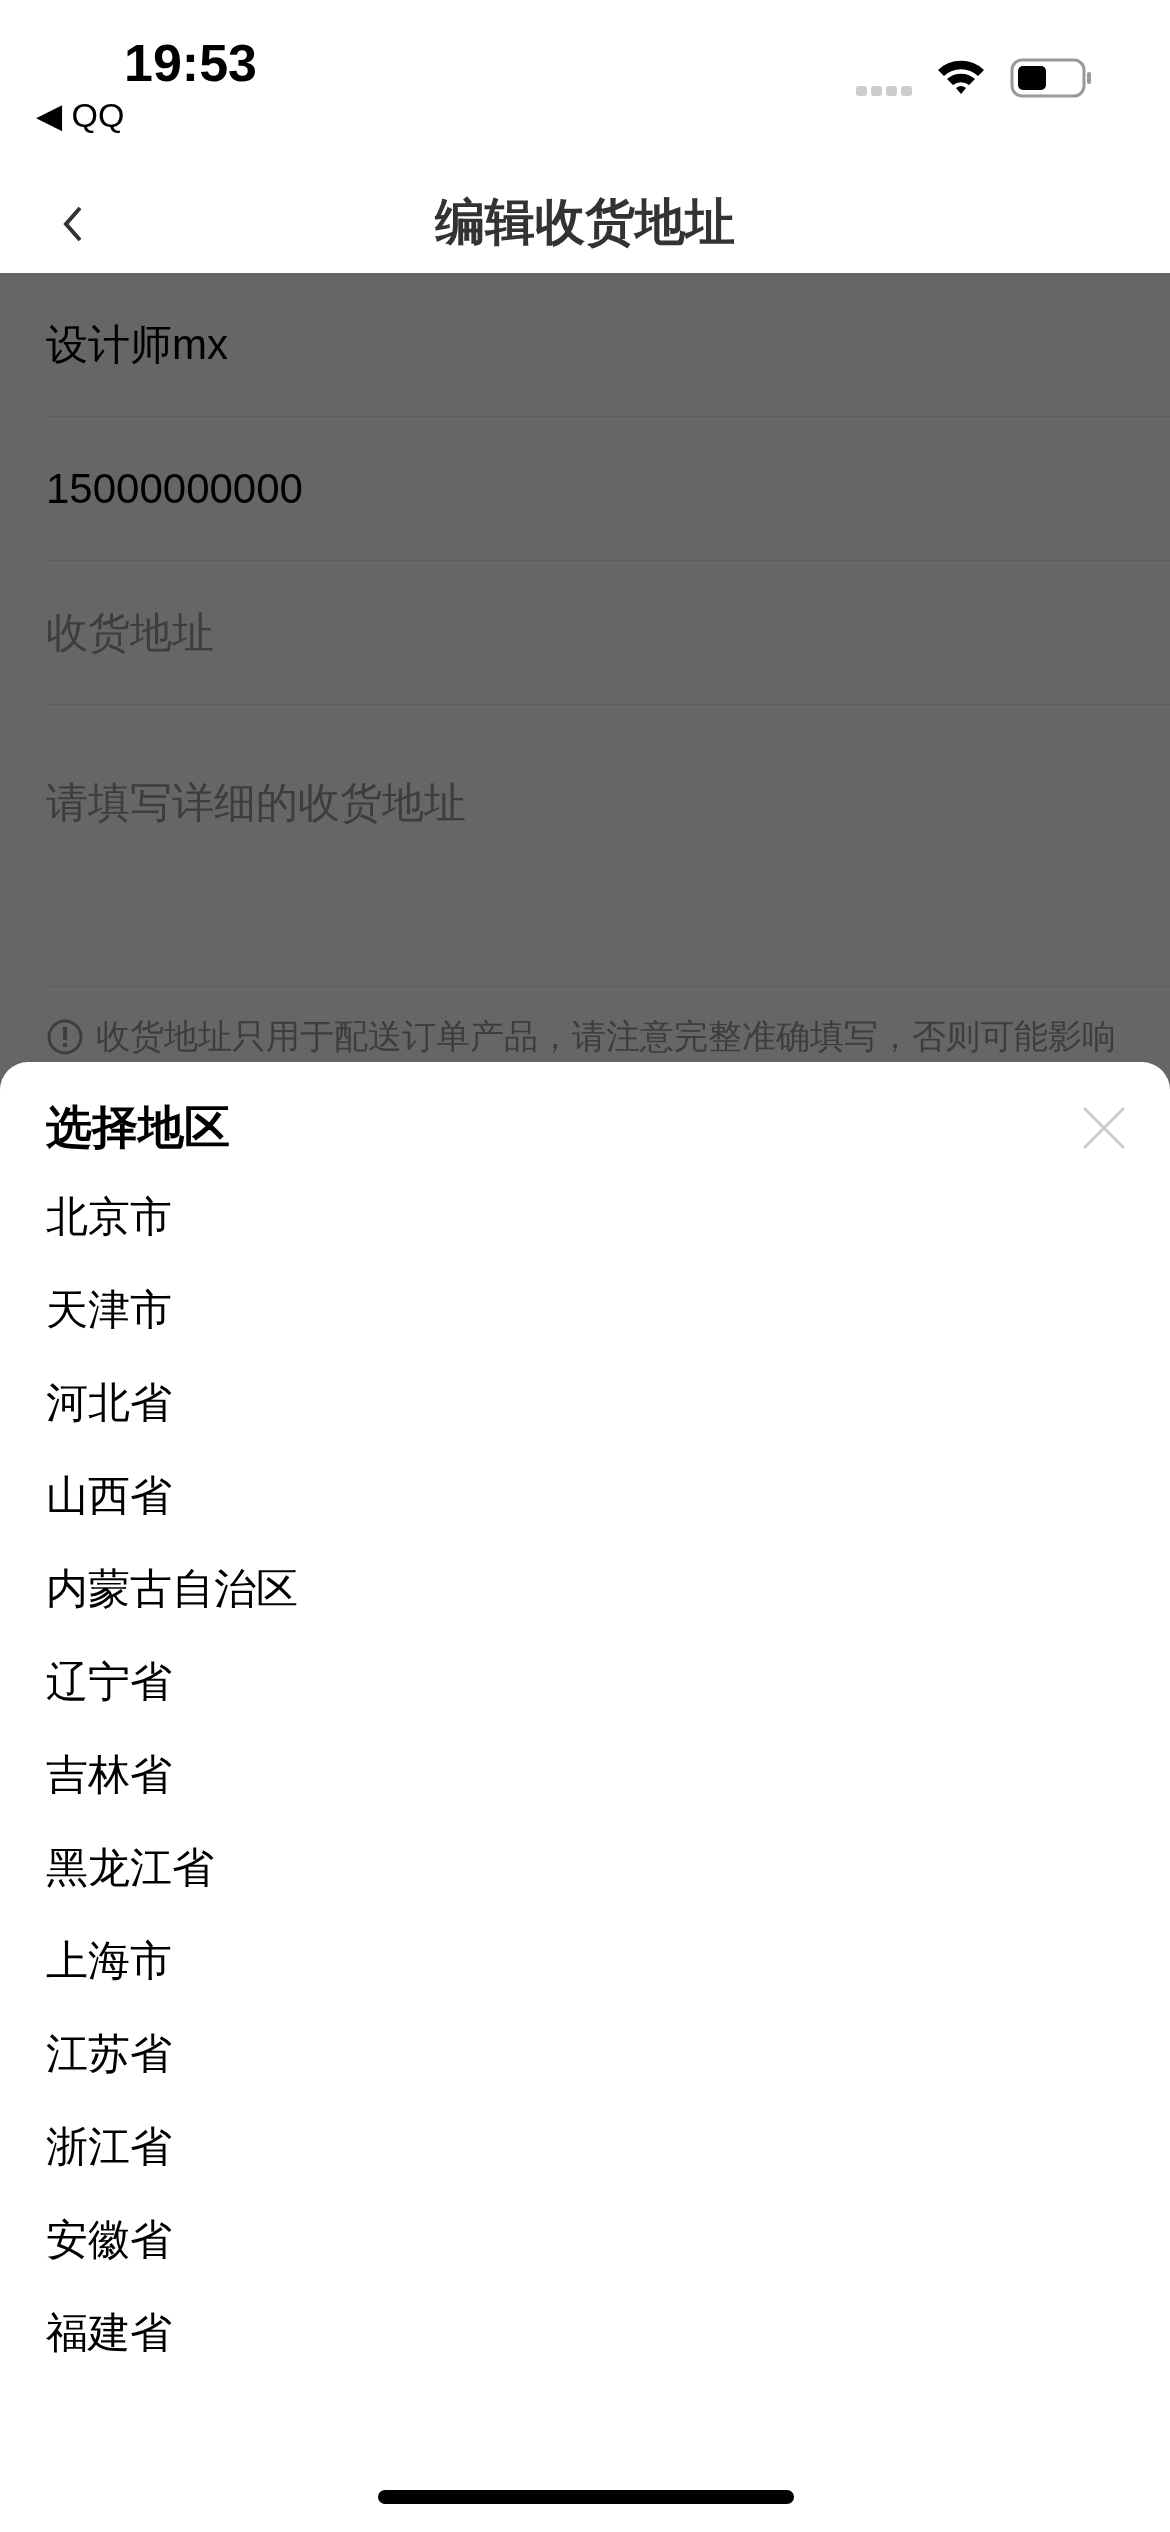 This screenshot has height=2532, width=1170. What do you see at coordinates (109, 1960) in the screenshot?
I see `region-item: 上海市` at bounding box center [109, 1960].